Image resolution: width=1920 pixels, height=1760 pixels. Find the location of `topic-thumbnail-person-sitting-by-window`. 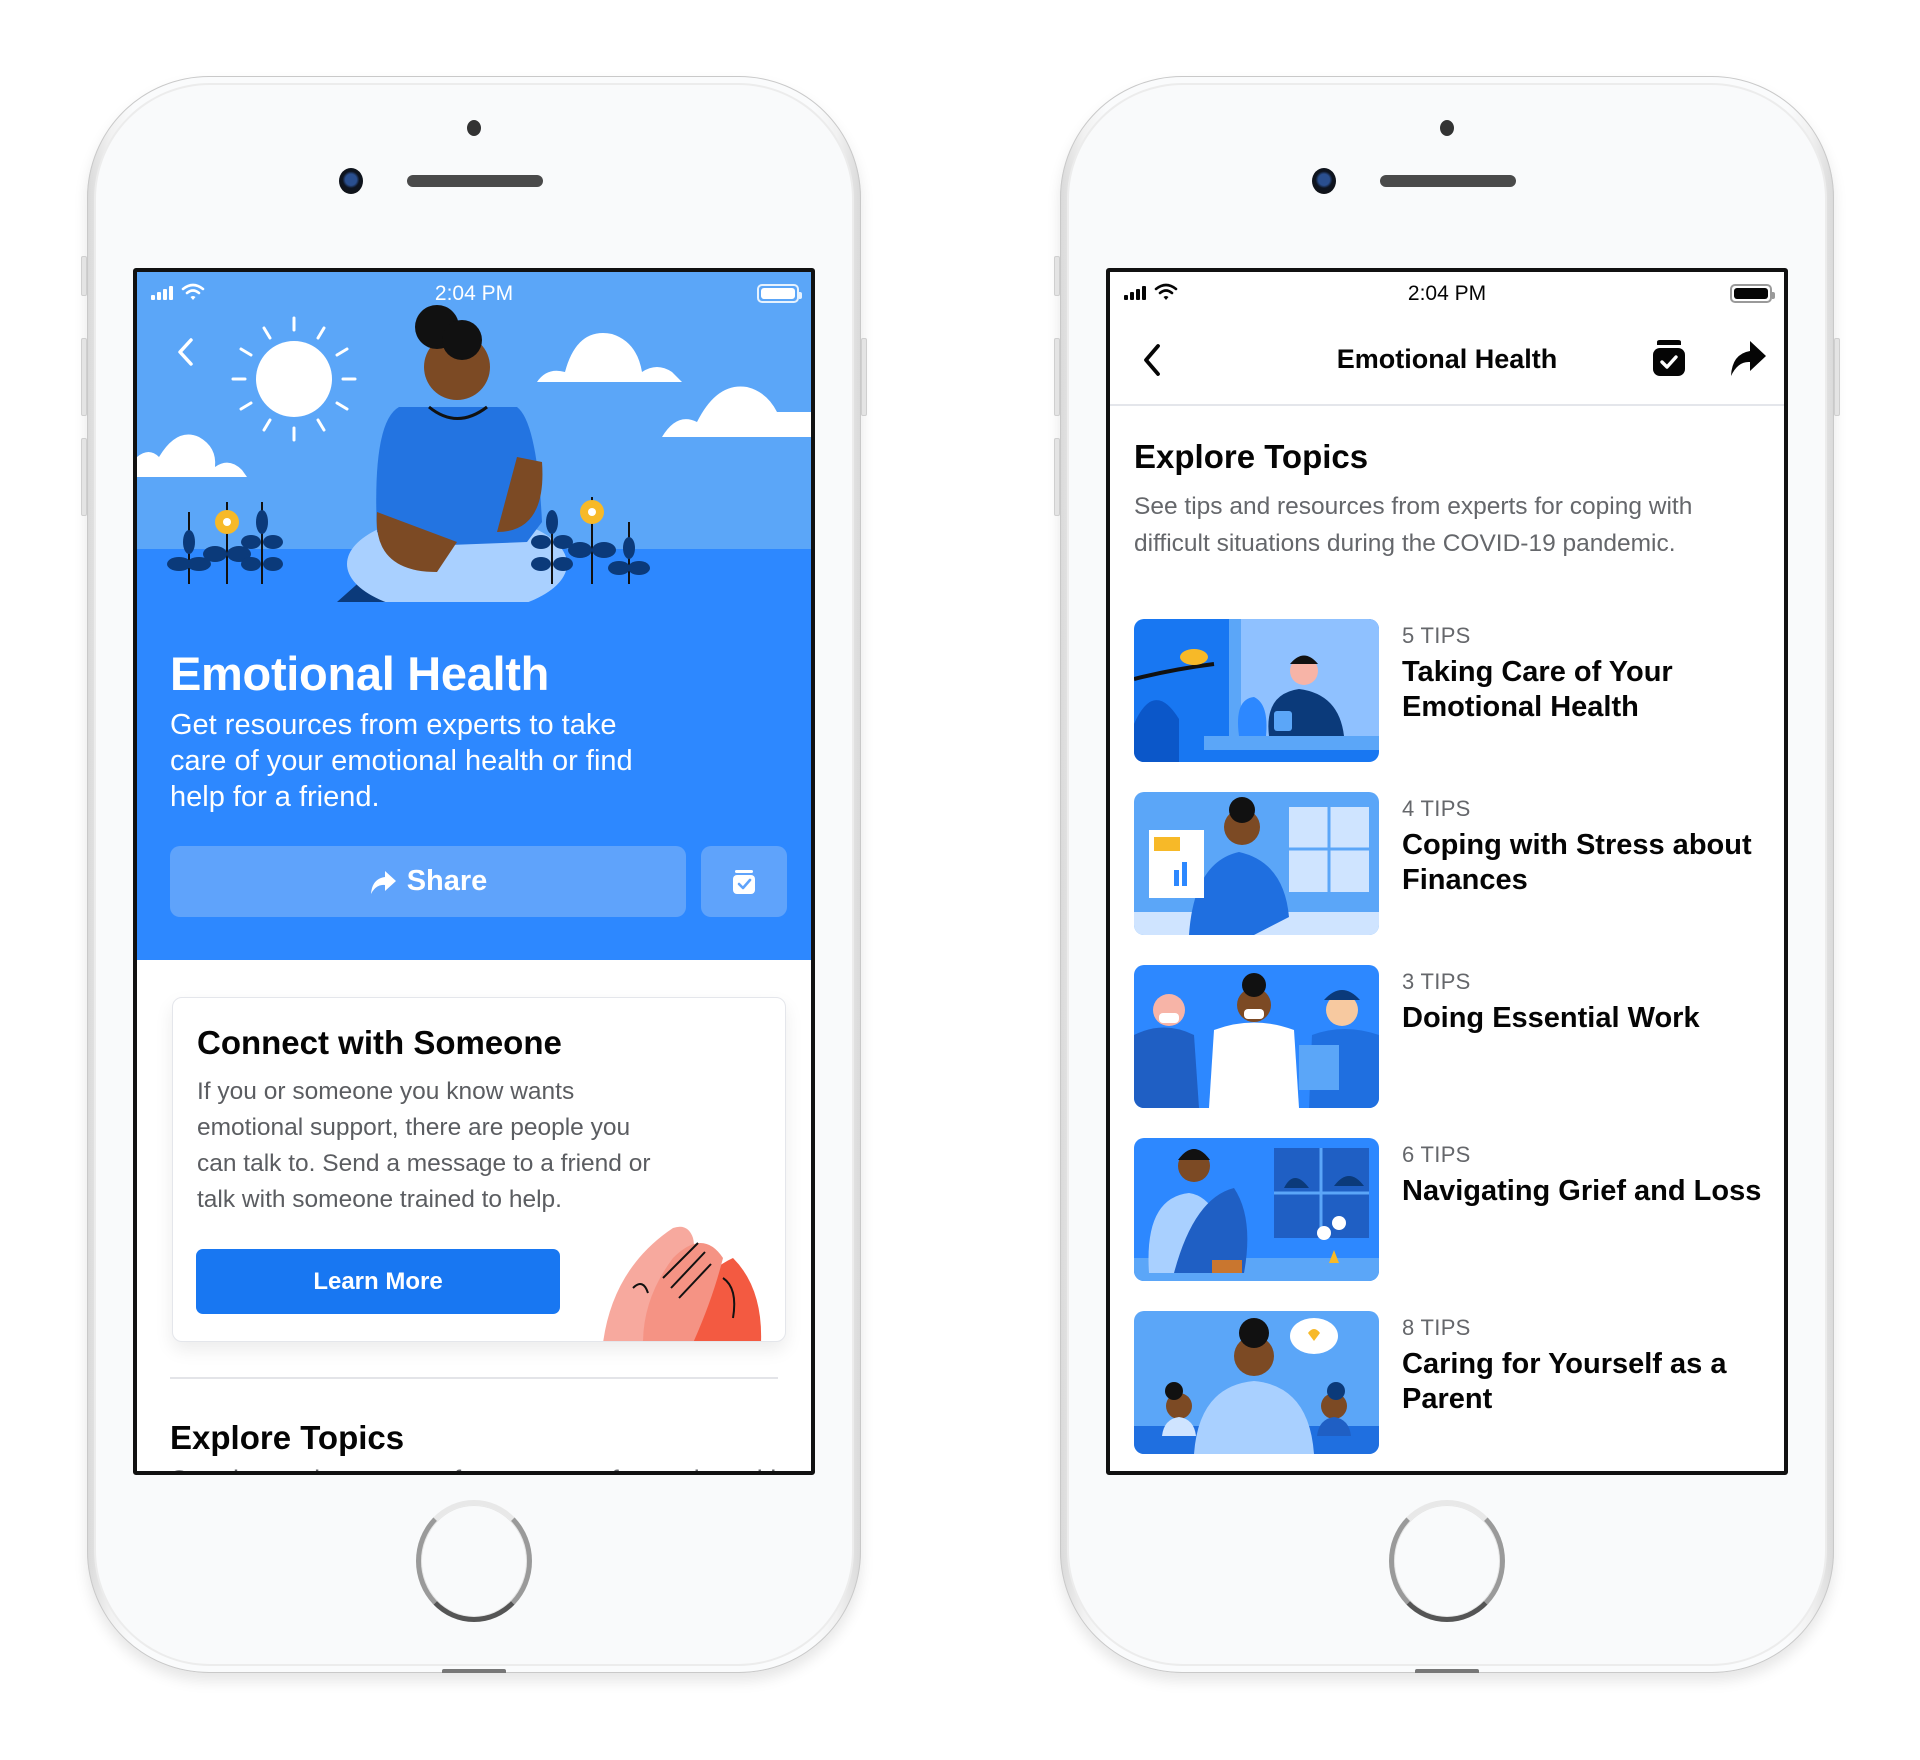

topic-thumbnail-person-sitting-by-window is located at coordinates (1256, 1209).